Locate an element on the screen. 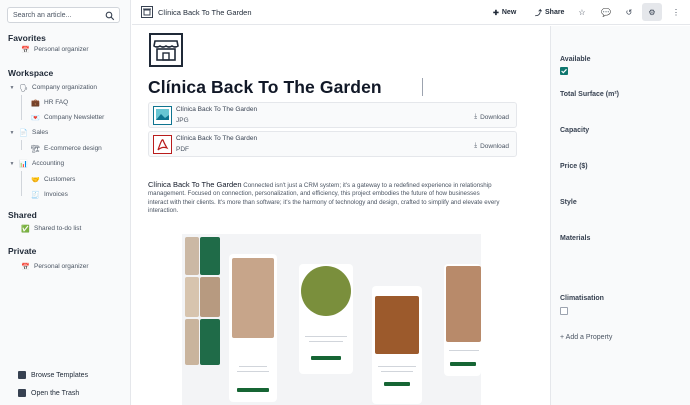  share-icon: ⤴ is located at coordinates (538, 13).